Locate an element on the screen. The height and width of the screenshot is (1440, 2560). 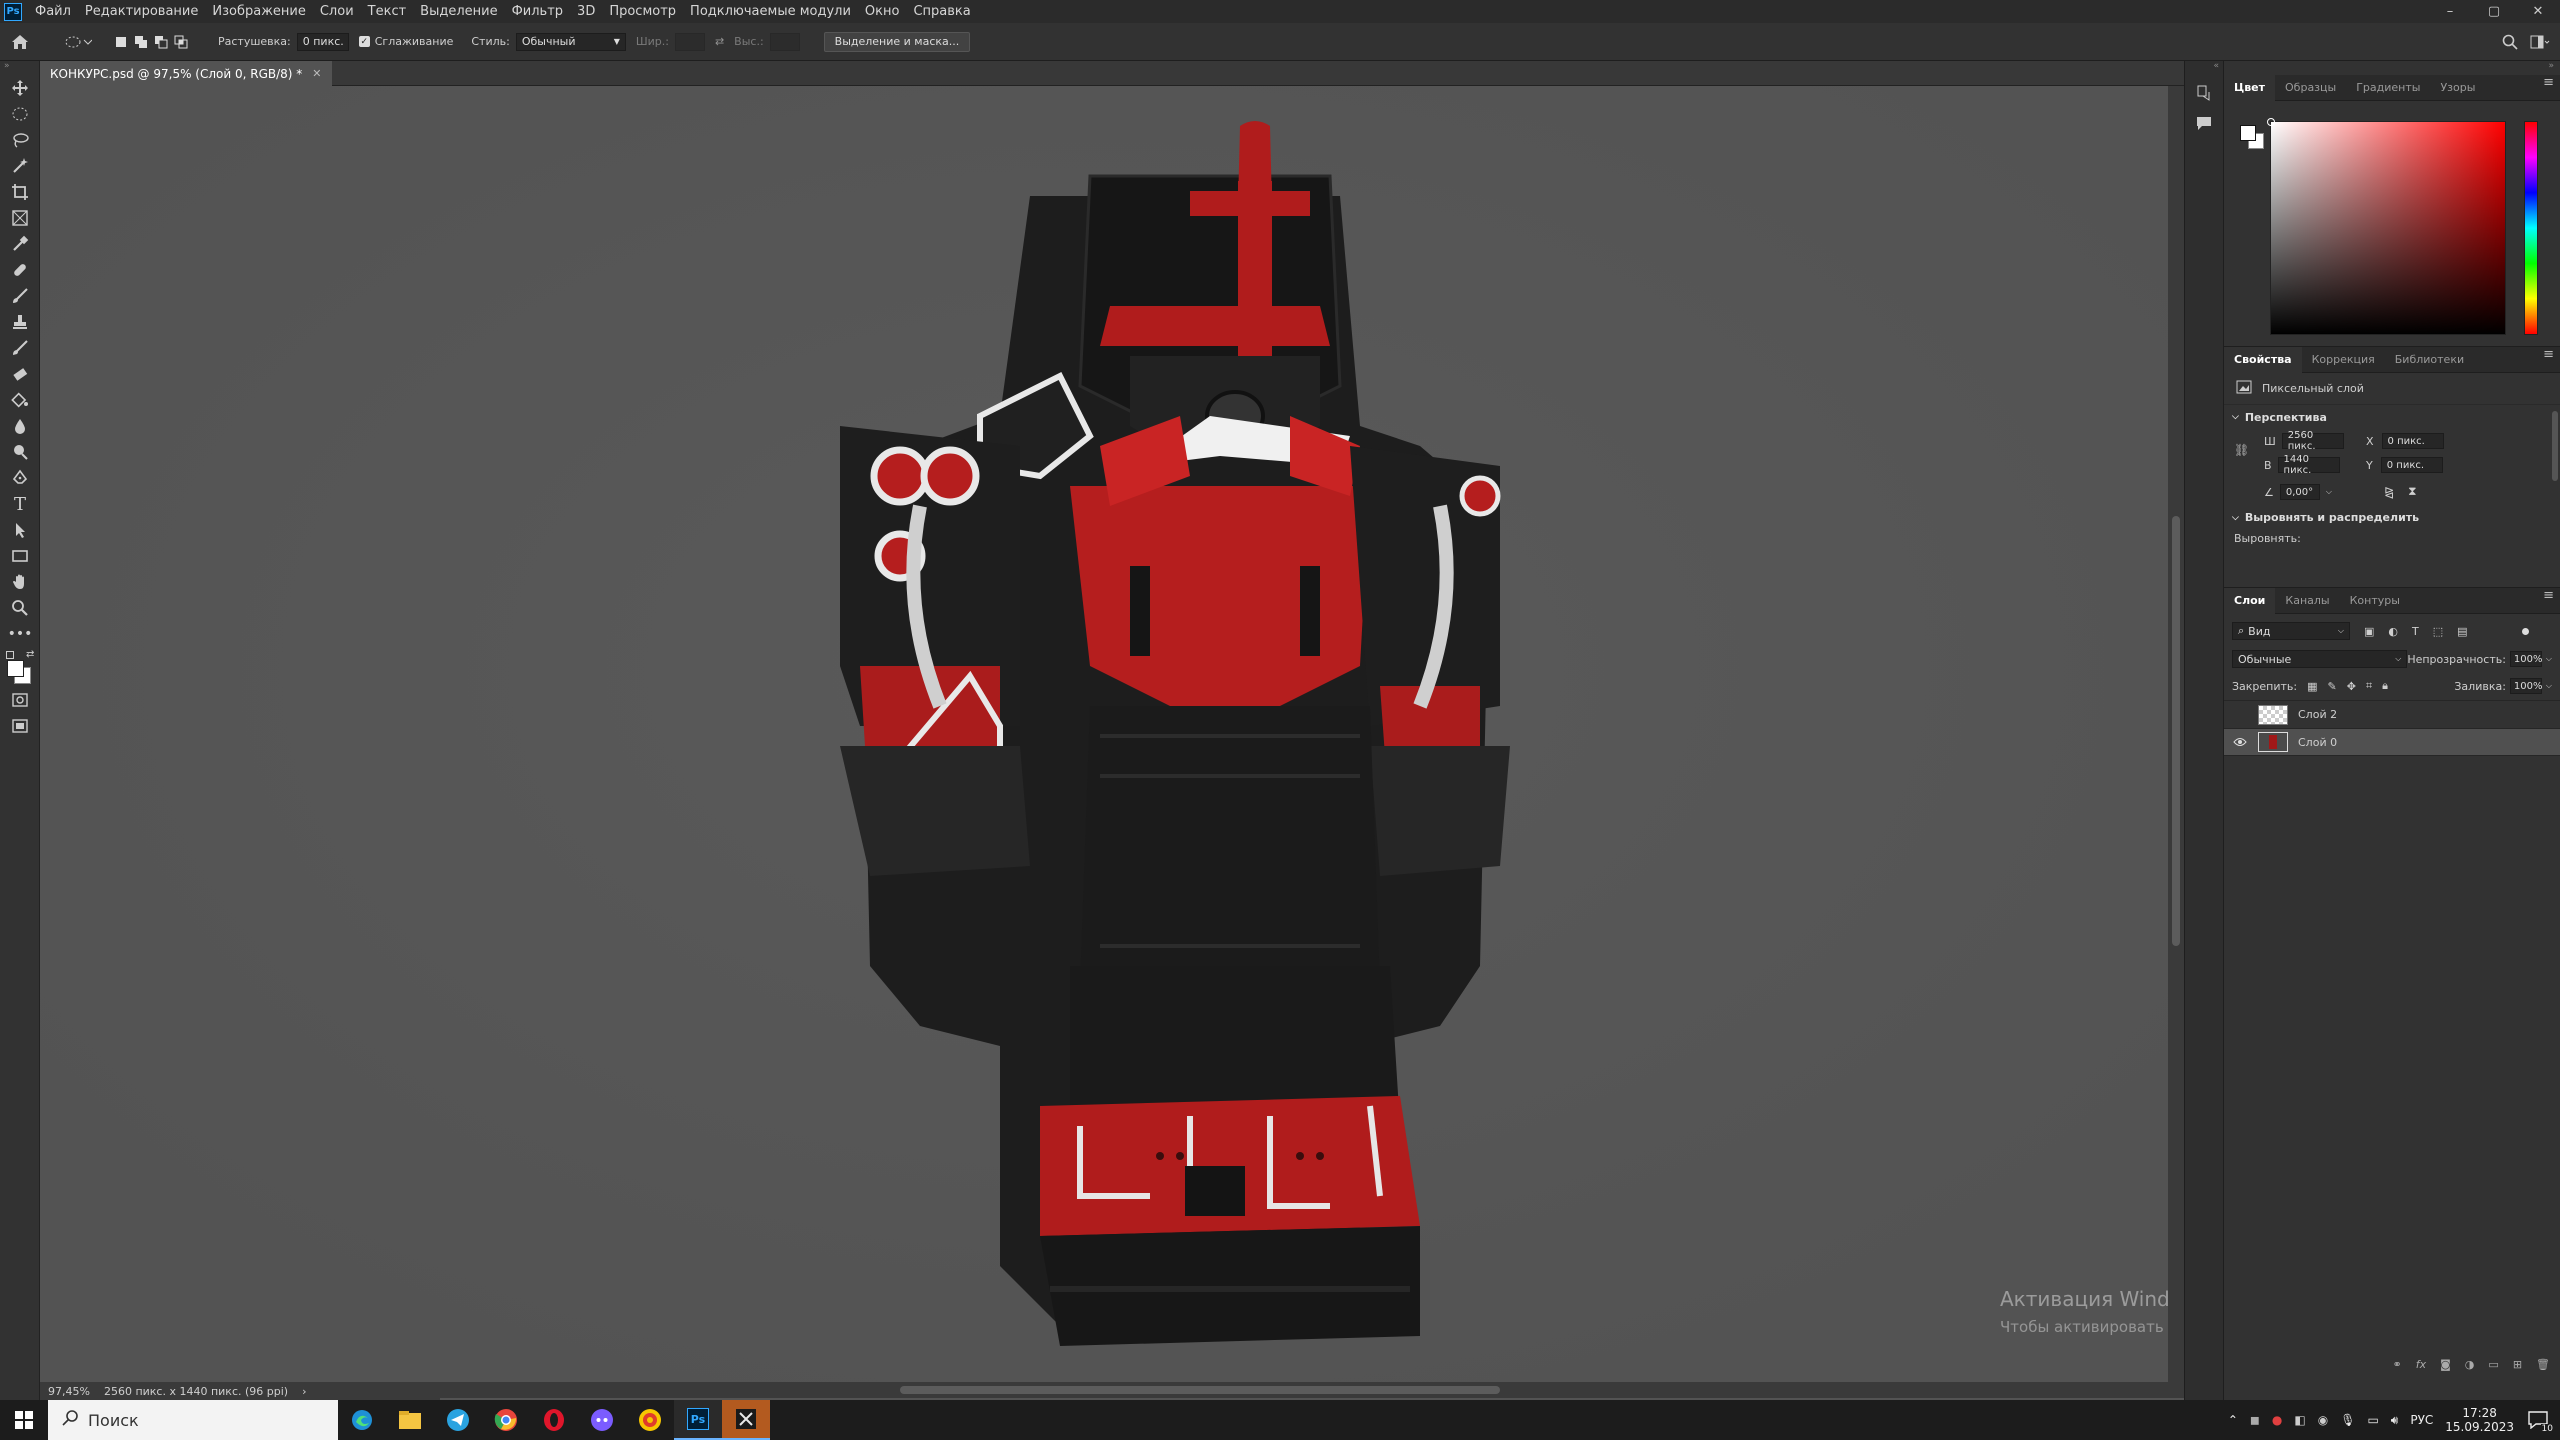
tray-app-icon: ◼ is located at coordinates (2255, 1420).